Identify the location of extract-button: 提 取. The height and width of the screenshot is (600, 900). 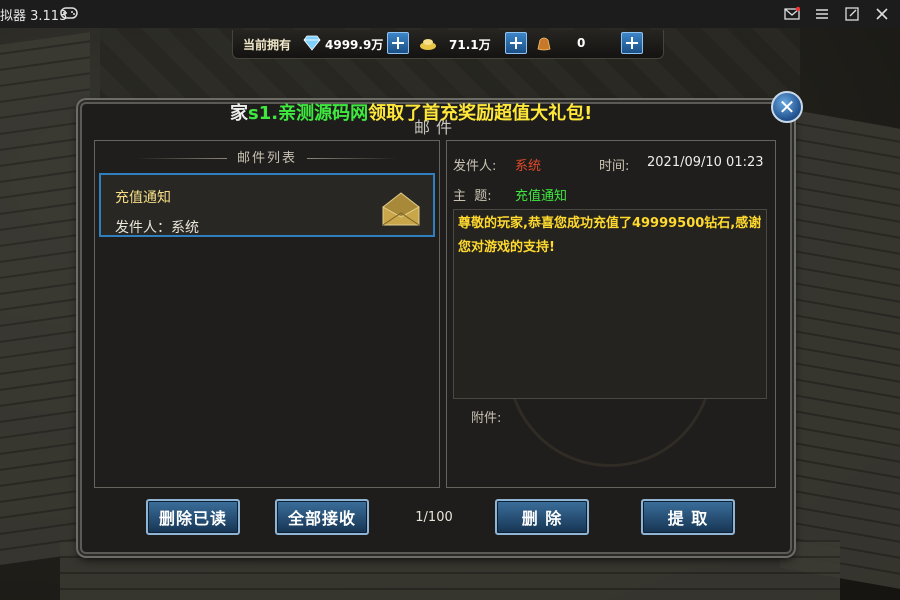
(688, 517).